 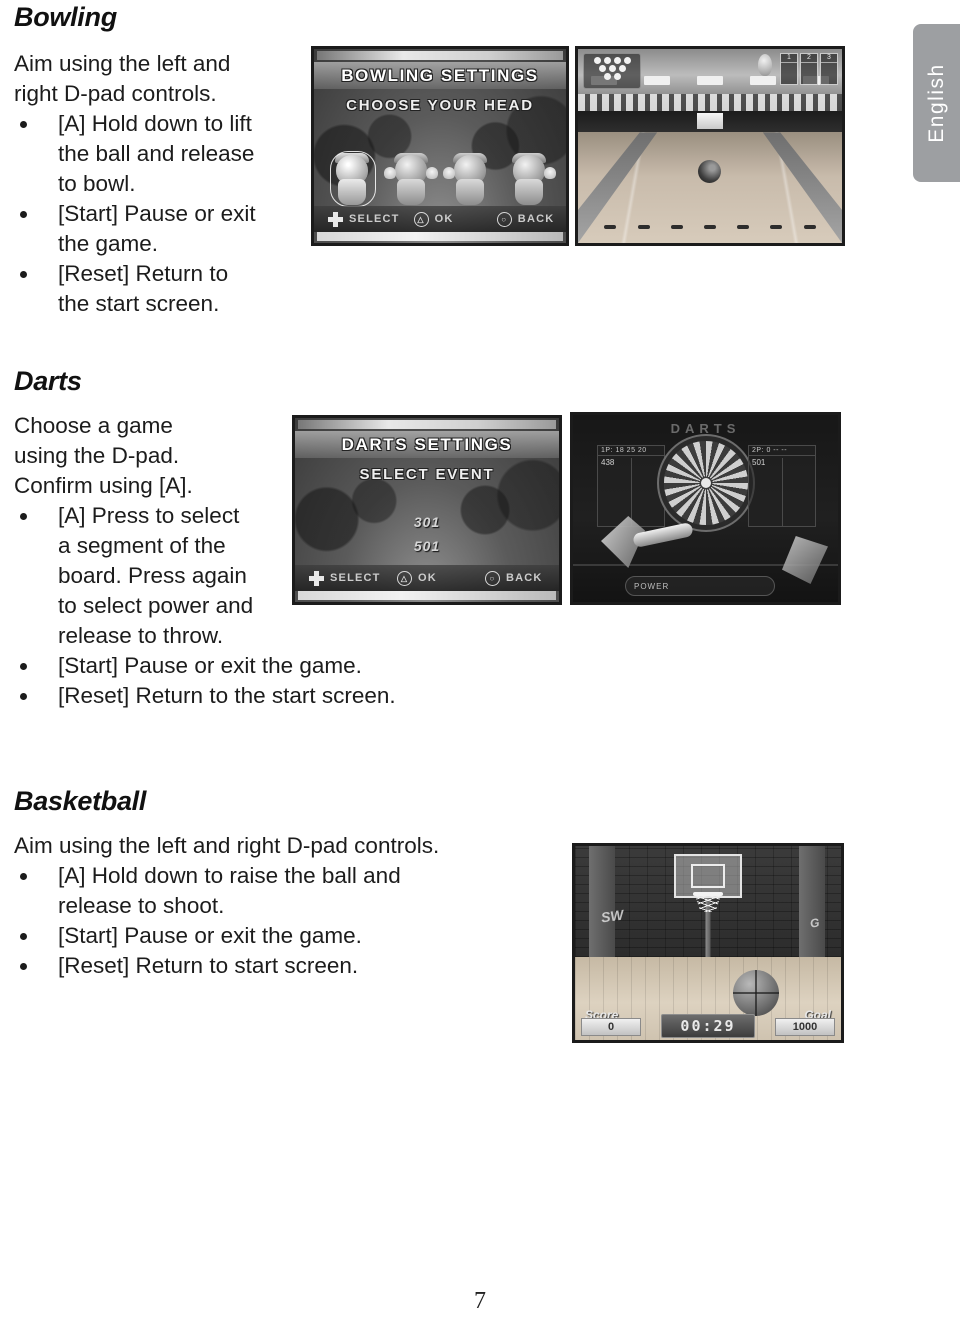 I want to click on player2-header: 2P: 0 -- --, so click(x=782, y=451).